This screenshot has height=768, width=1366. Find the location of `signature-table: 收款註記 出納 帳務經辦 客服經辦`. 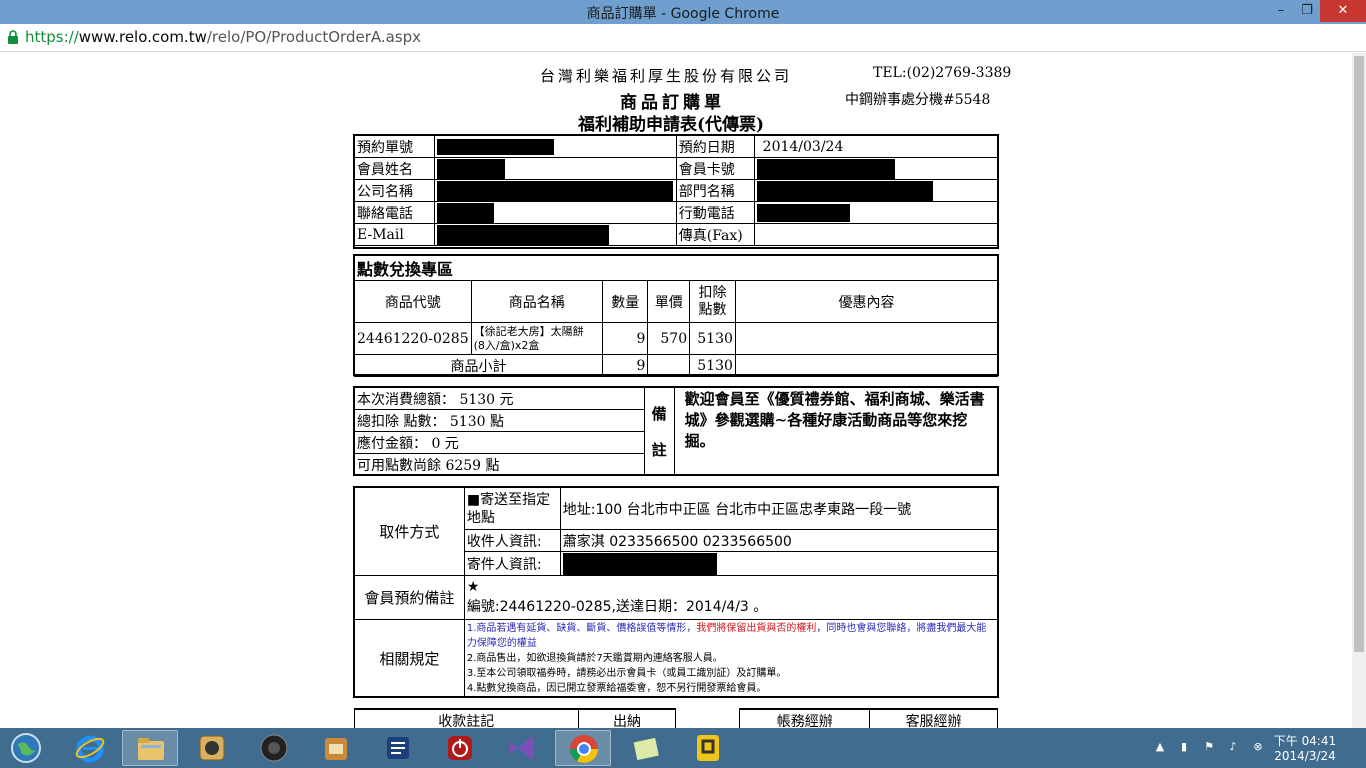

signature-table: 收款註記 出納 帳務經辦 客服經辦 is located at coordinates (676, 718).